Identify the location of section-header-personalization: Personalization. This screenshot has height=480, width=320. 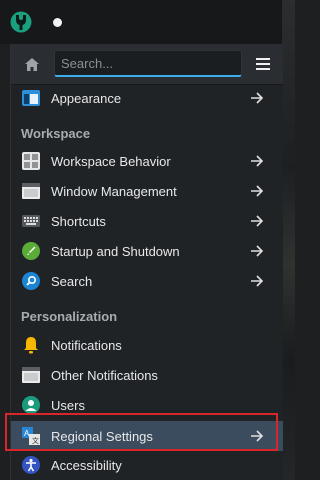
(69, 316).